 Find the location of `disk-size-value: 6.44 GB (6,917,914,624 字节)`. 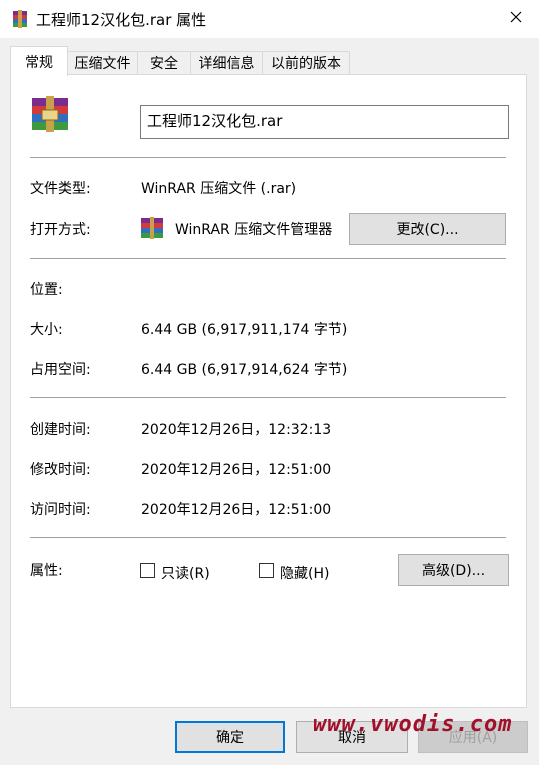

disk-size-value: 6.44 GB (6,917,914,624 字节) is located at coordinates (244, 370).